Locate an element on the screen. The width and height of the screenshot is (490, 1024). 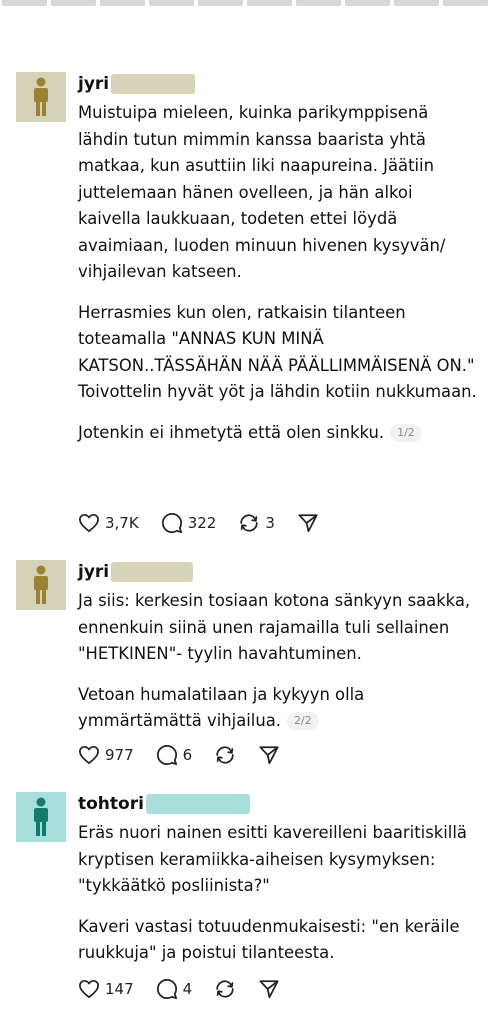
thread-pager-badge: 1/2 is located at coordinates (406, 432).